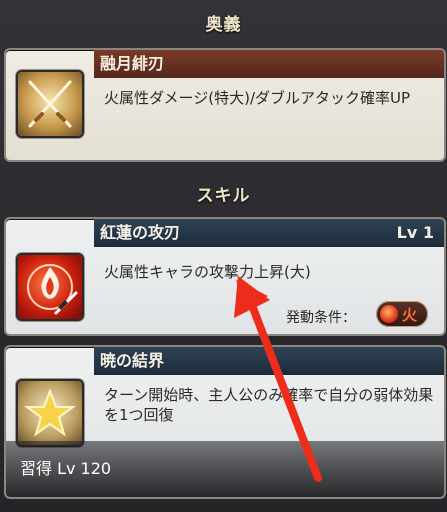 The width and height of the screenshot is (447, 512). What do you see at coordinates (257, 98) in the screenshot?
I see `ougi-description: 火属性ダメージ(特大)/ダブルアタック確率UP` at bounding box center [257, 98].